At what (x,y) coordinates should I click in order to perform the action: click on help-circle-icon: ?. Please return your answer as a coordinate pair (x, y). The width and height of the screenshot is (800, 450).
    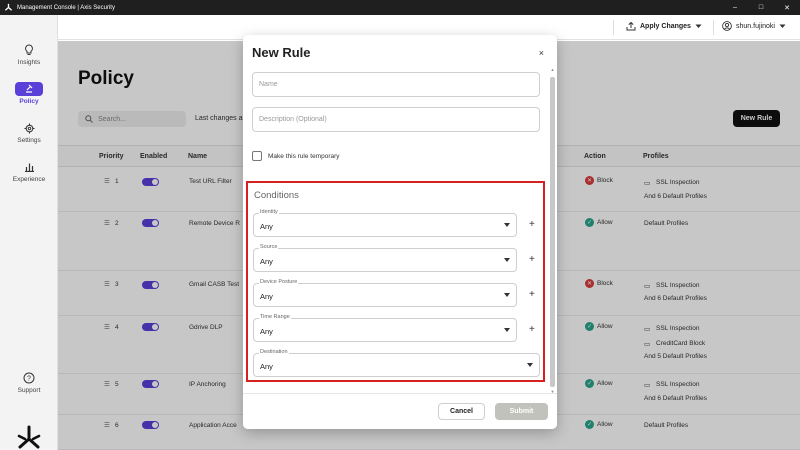
    Looking at the image, I should click on (29, 378).